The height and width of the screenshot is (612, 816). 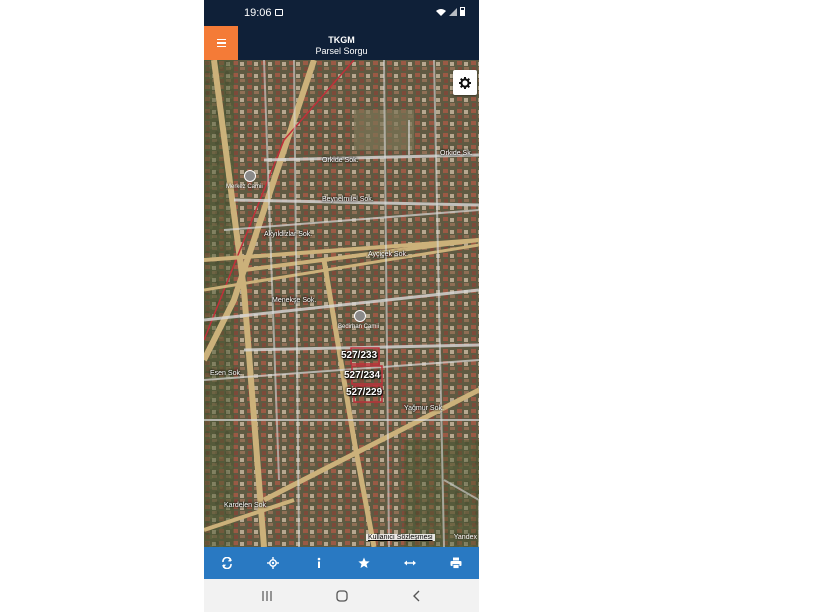 What do you see at coordinates (388, 254) in the screenshot?
I see `street-label: Ayçiçek Sok.` at bounding box center [388, 254].